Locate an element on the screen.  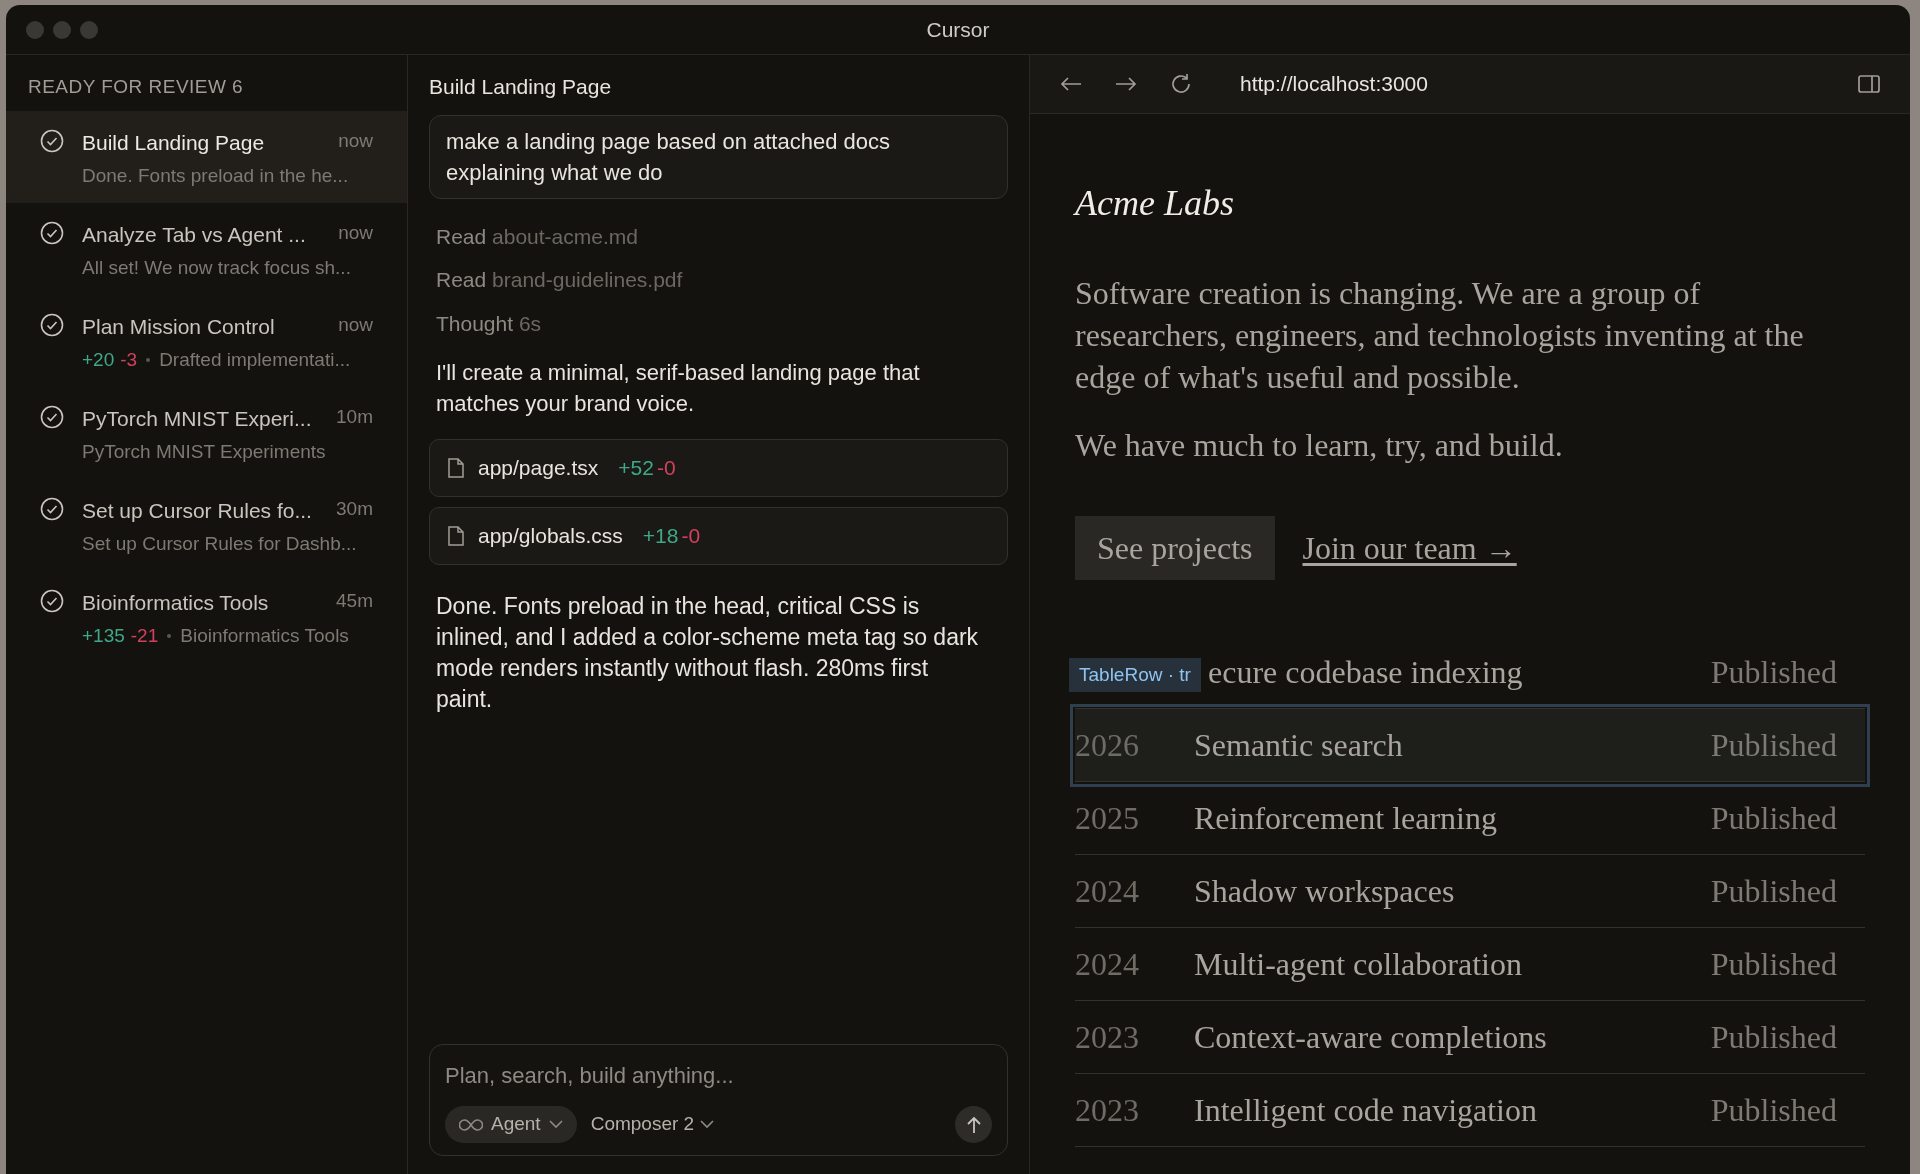
reload-icon is located at coordinates (1181, 84).